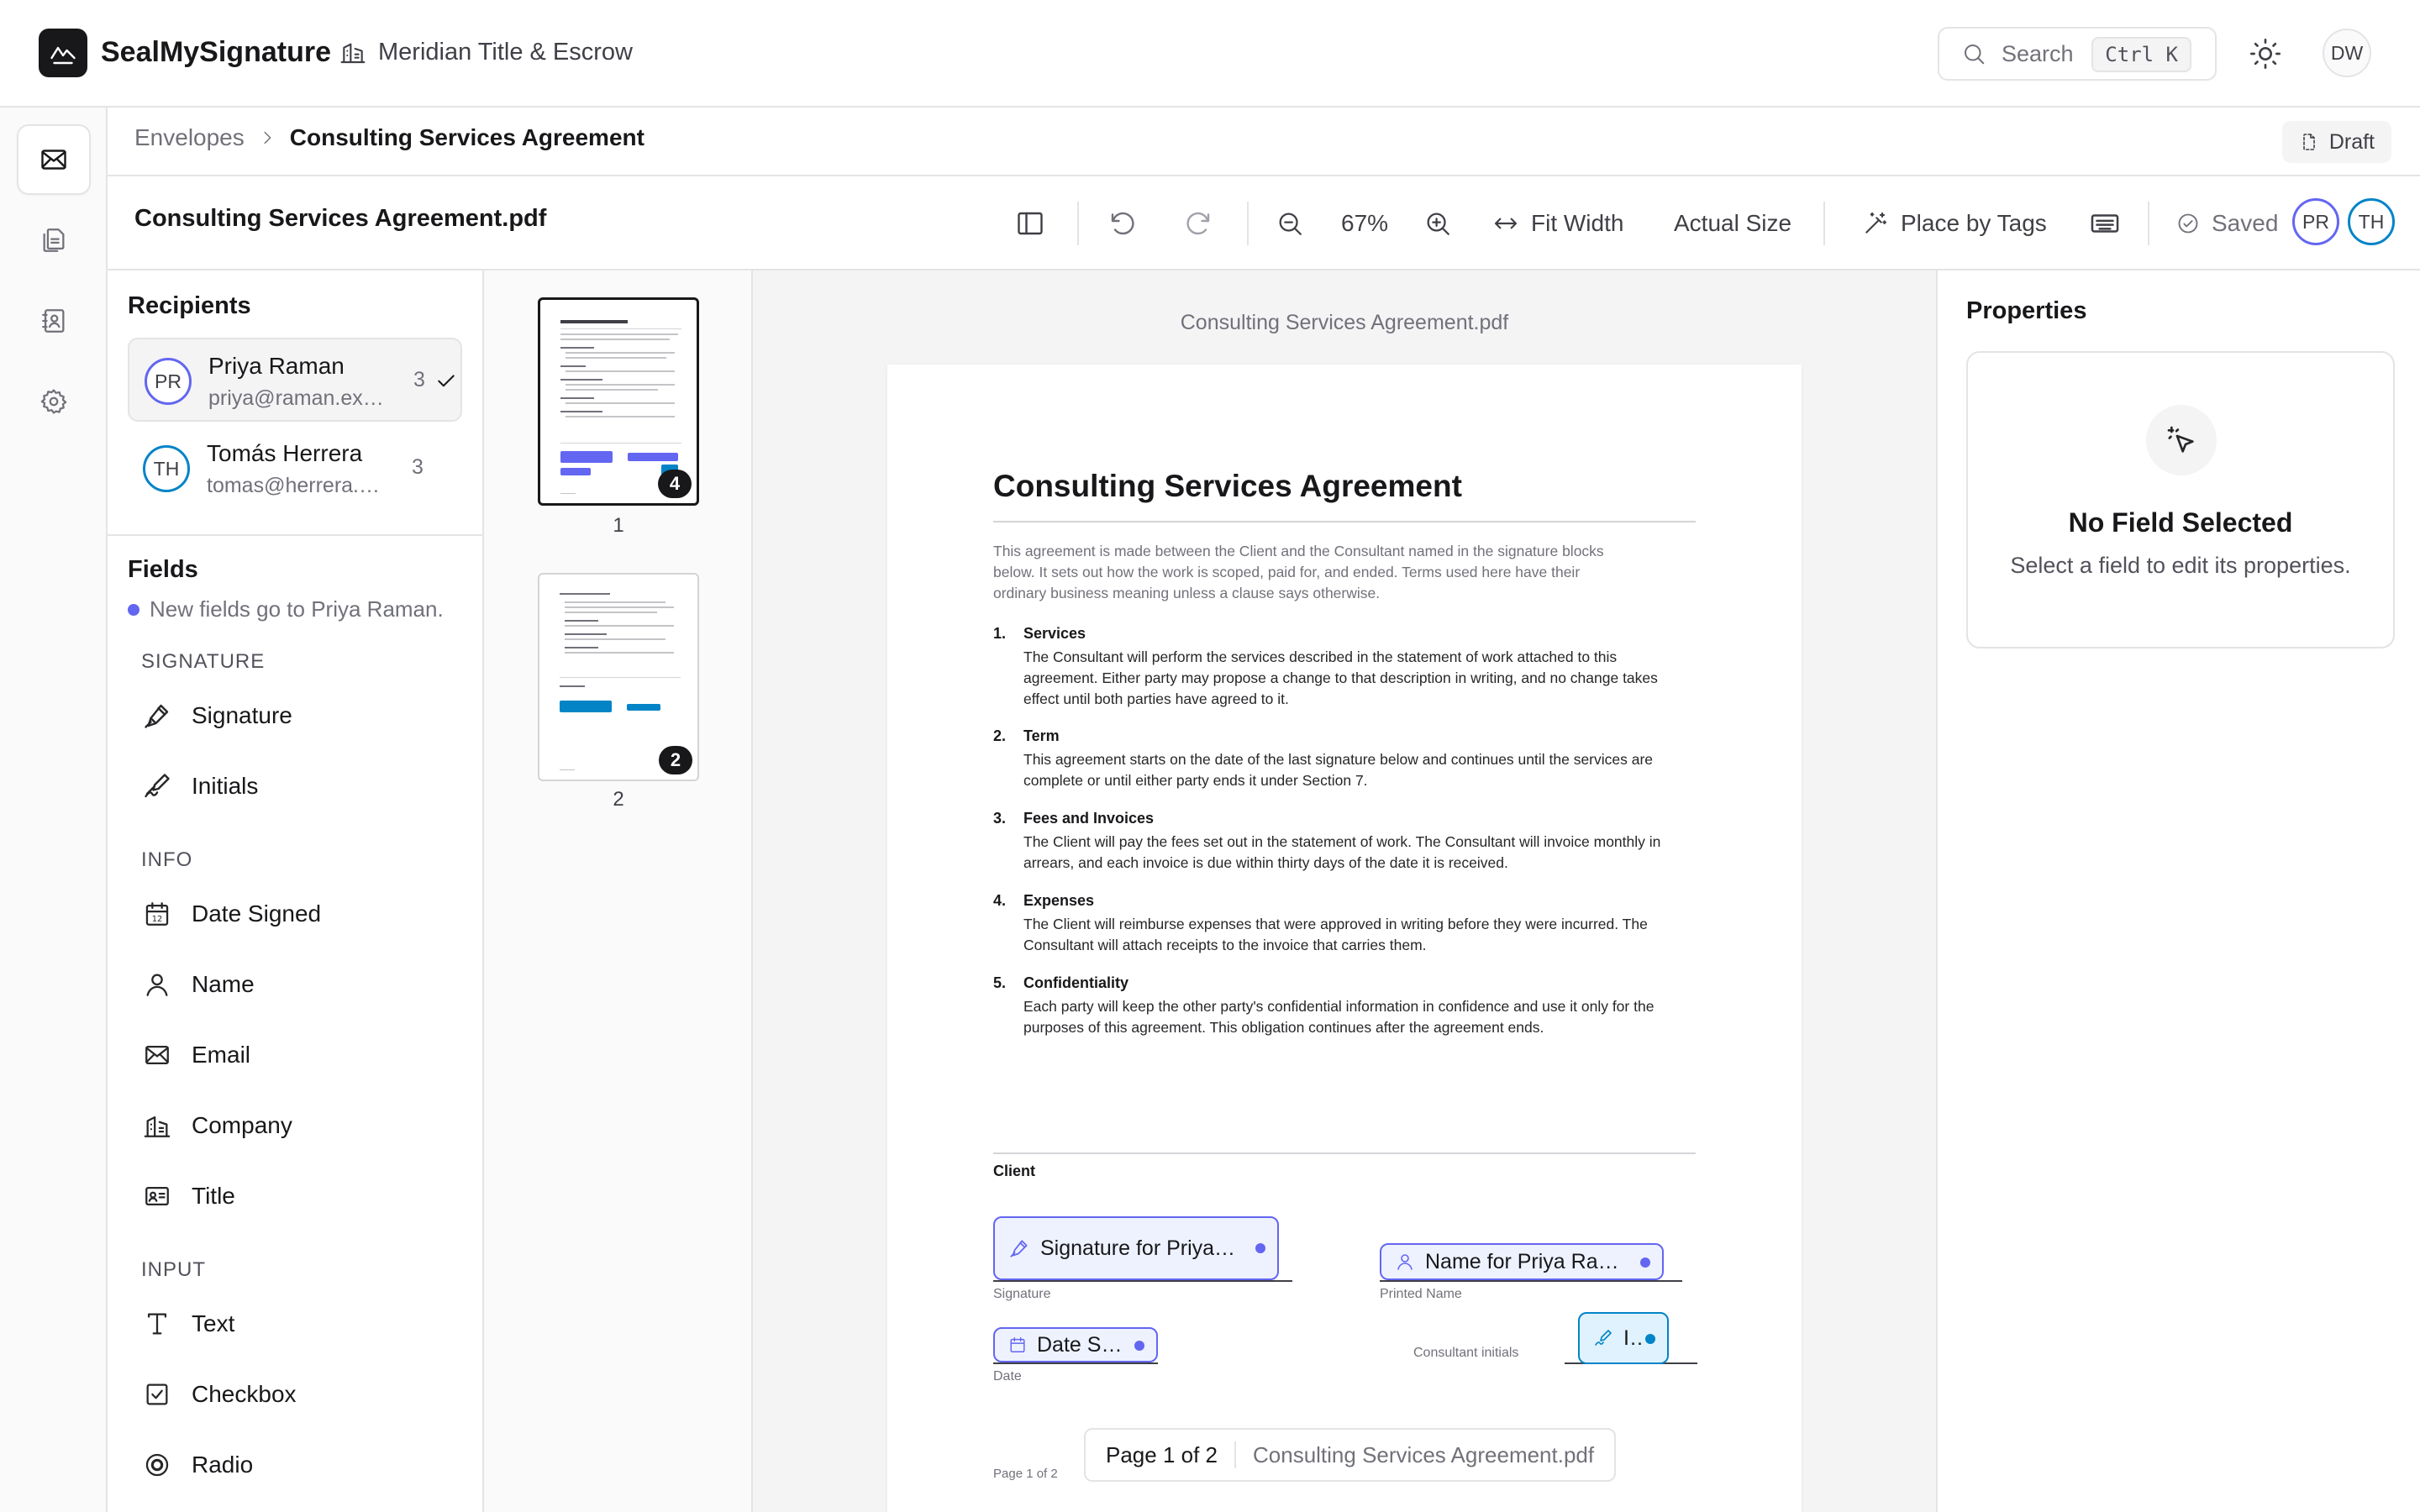 The width and height of the screenshot is (2420, 1512). What do you see at coordinates (618, 677) in the screenshot?
I see `page-thumbnail: 2` at bounding box center [618, 677].